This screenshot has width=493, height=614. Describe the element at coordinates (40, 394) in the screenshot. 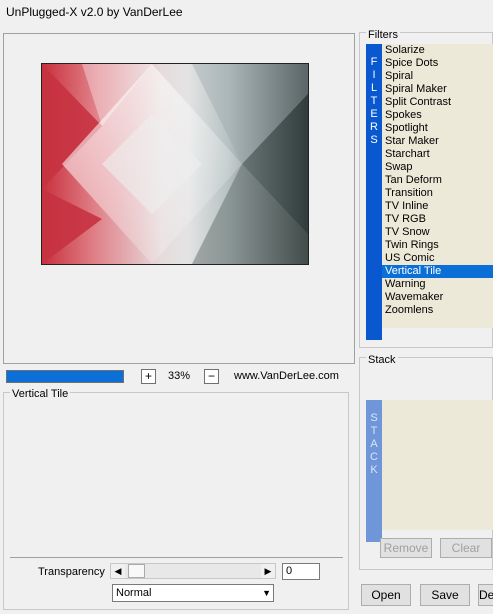

I see `settings-title: Vertical Tile` at that location.